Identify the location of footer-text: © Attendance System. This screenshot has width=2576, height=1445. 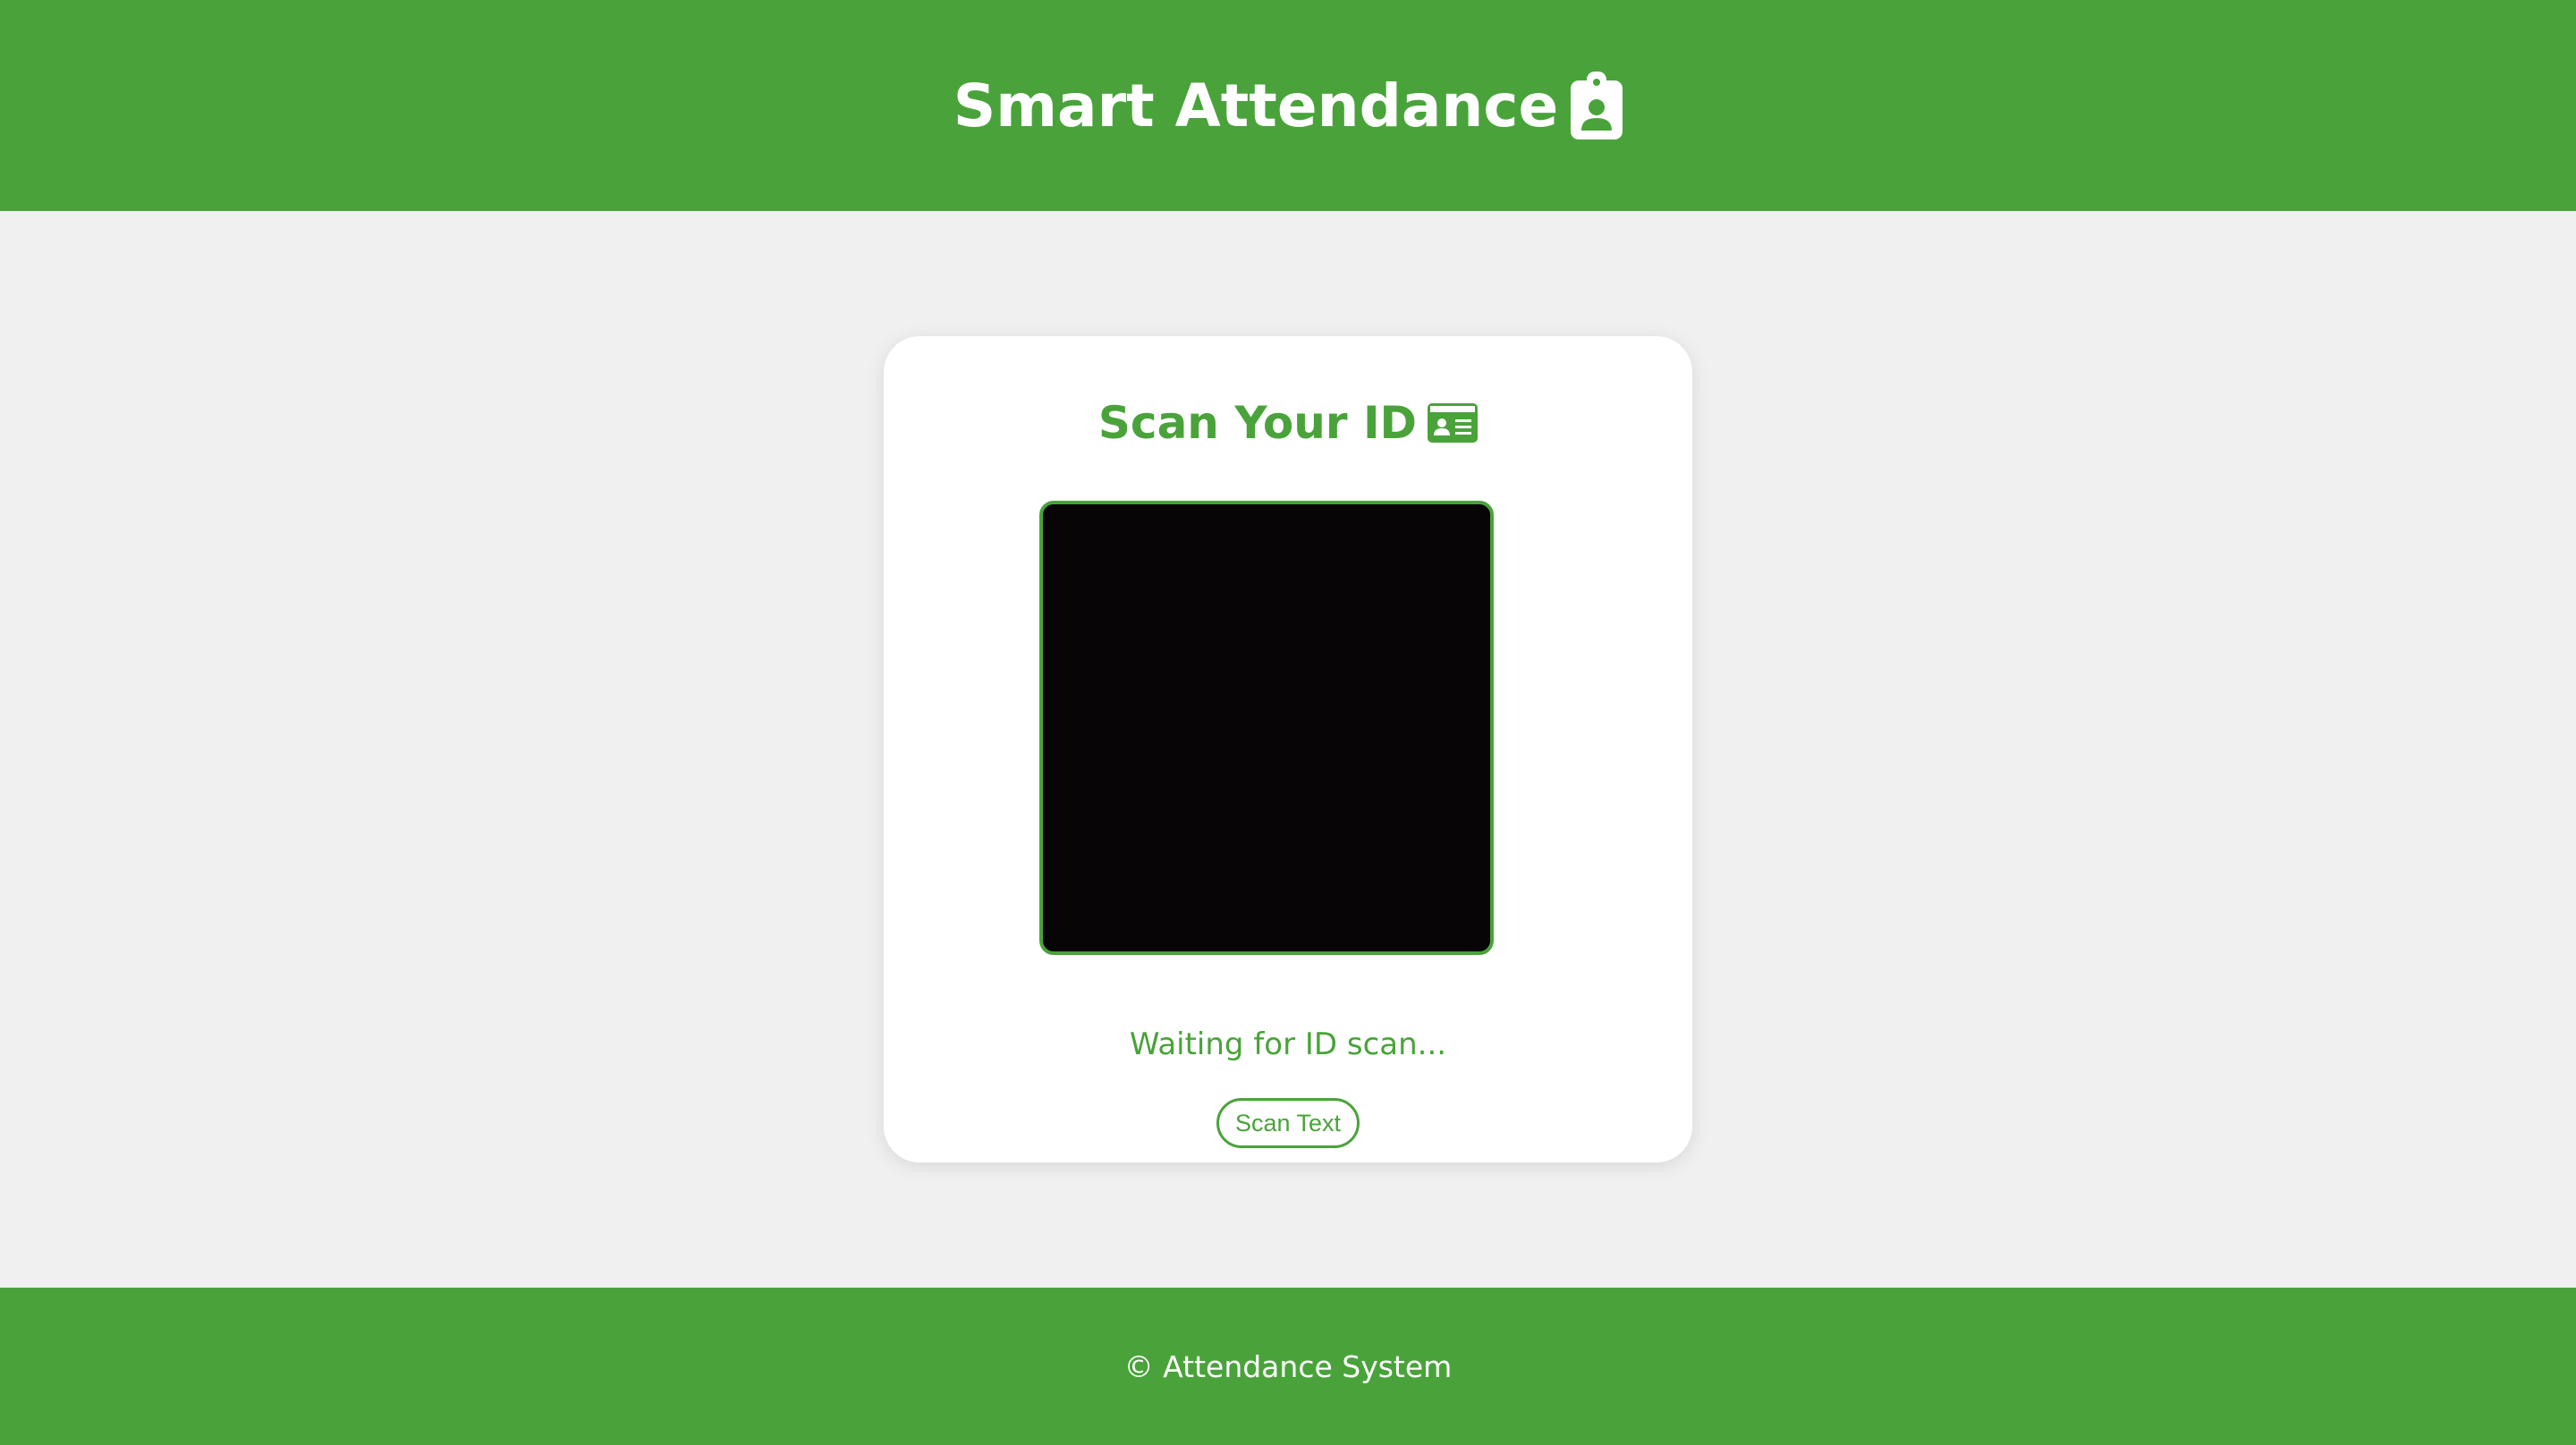
(1288, 1366).